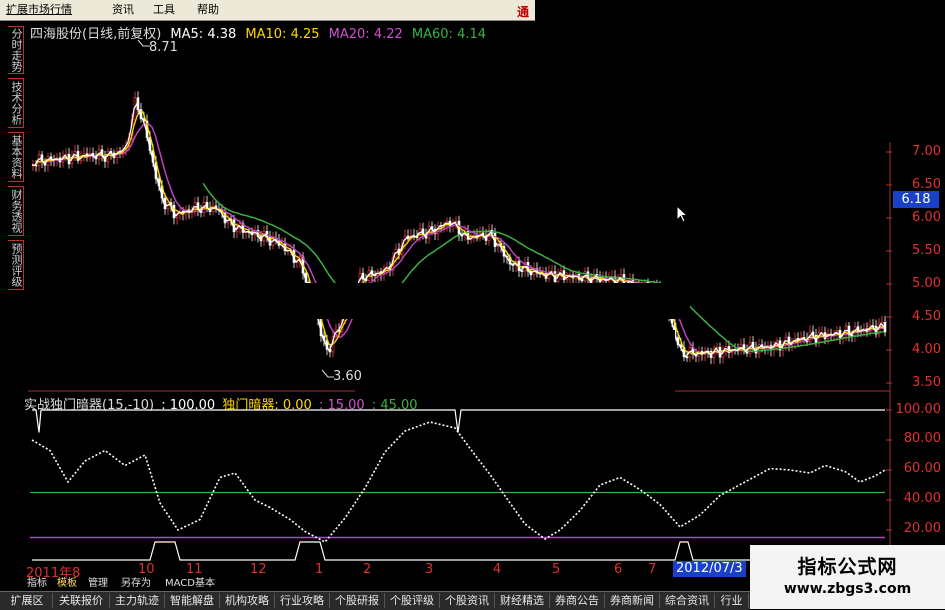 Image resolution: width=945 pixels, height=610 pixels. Describe the element at coordinates (164, 10) in the screenshot. I see `menu-tools: 工具` at that location.